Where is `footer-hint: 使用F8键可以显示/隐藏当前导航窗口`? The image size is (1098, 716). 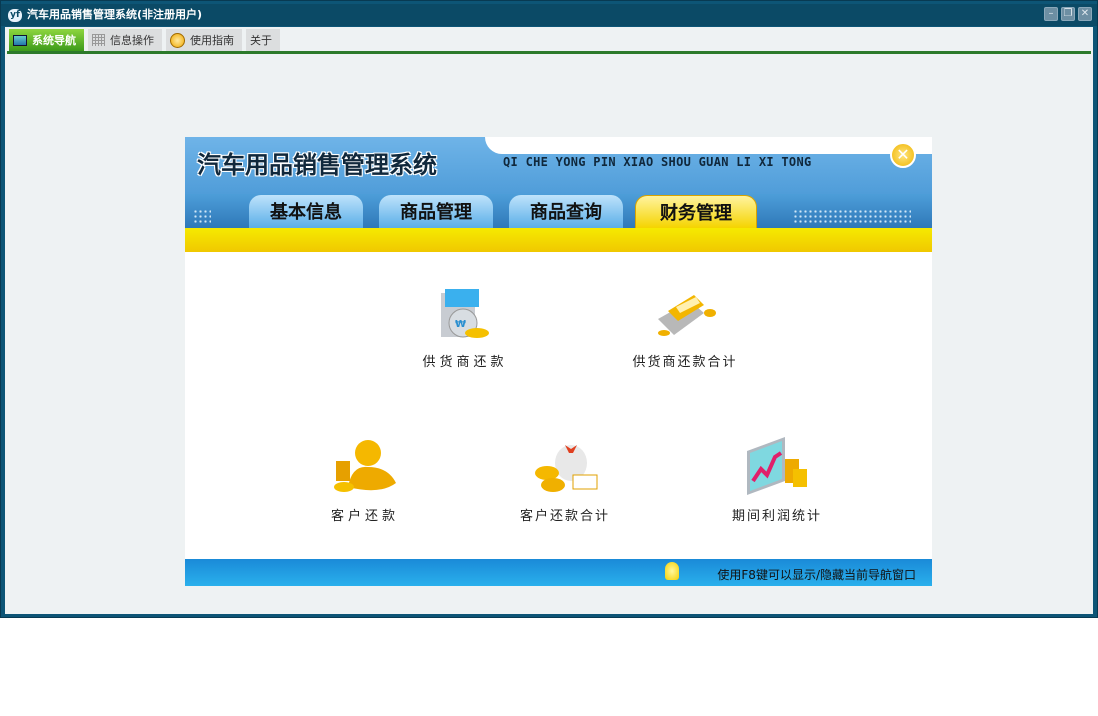
footer-hint: 使用F8键可以显示/隐藏当前导航窗口 is located at coordinates (816, 575).